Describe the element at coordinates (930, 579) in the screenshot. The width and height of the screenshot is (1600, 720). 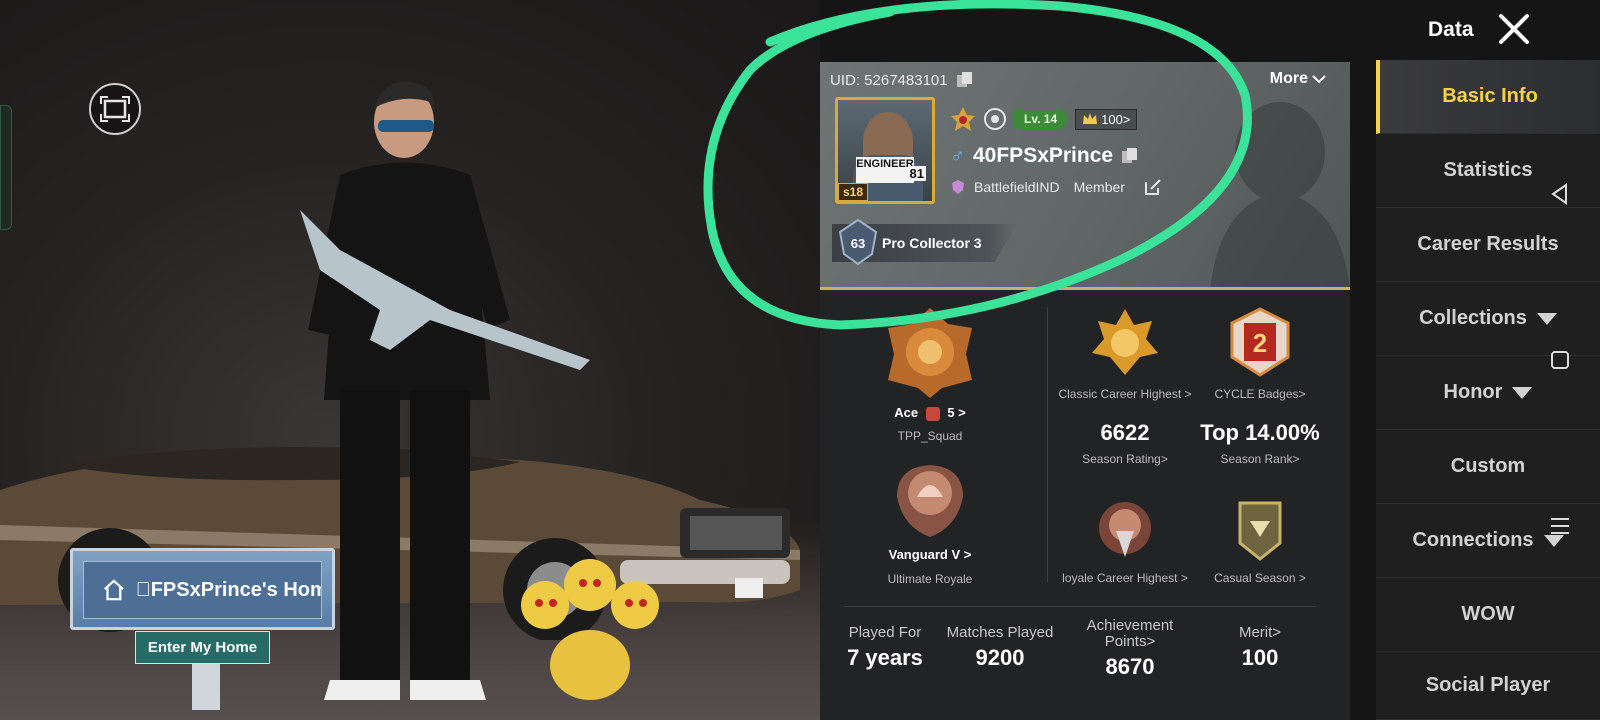
I see `vanguard-mode: Ultimate Royale` at that location.